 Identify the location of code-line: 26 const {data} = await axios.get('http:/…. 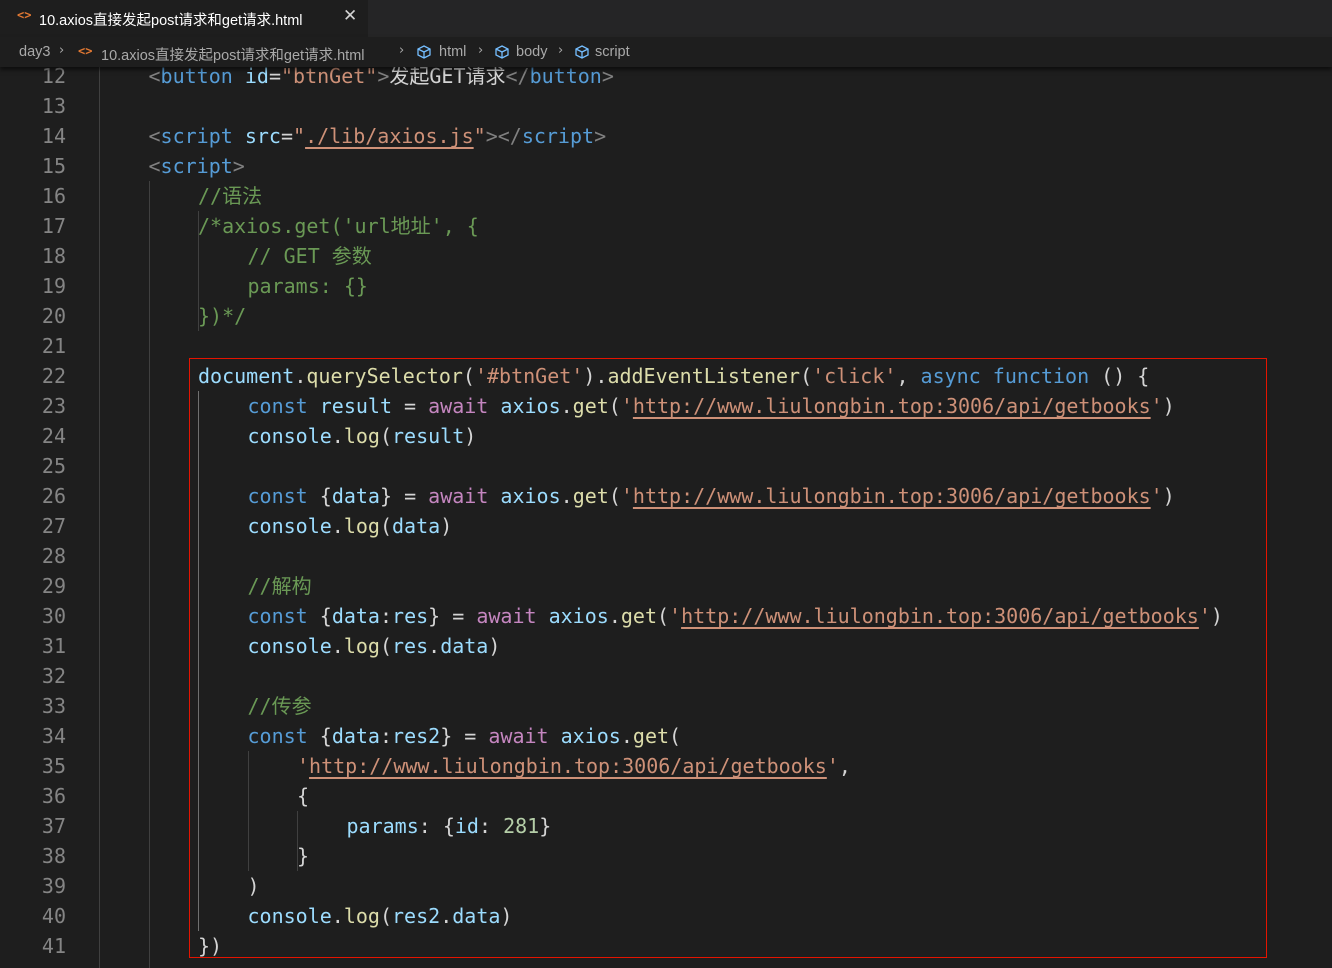
(666, 496).